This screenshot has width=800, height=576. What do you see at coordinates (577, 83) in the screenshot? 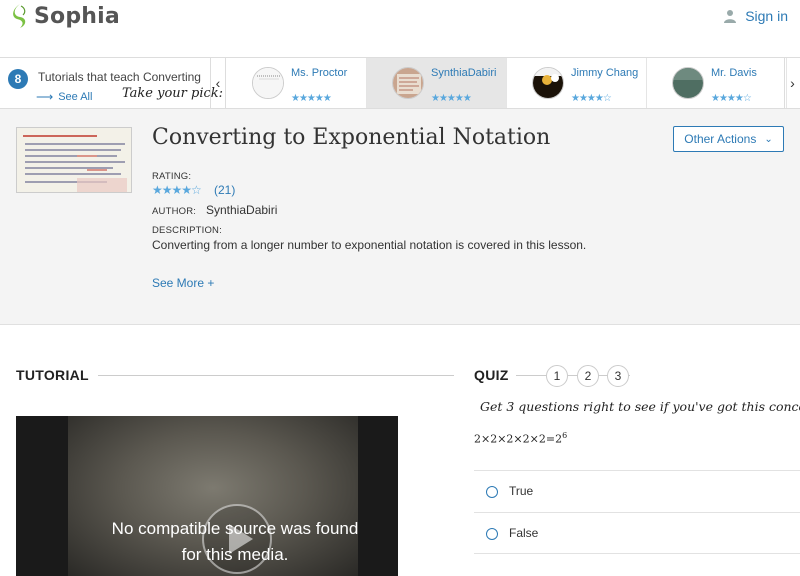
I see `teacher-card-jimmy-chang: Jimmy Chang ★★★★☆` at bounding box center [577, 83].